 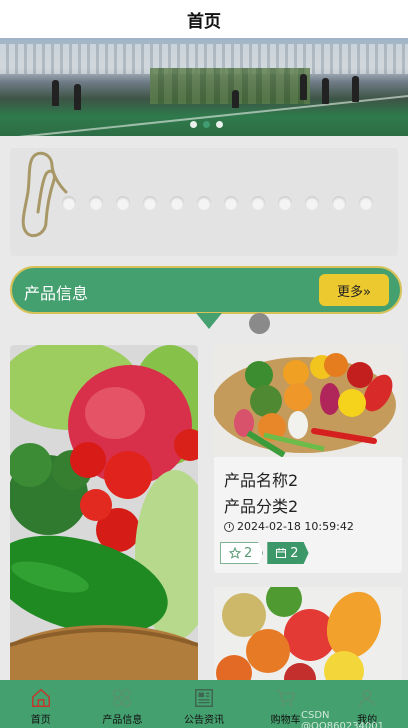 I want to click on product-image-vegetables-assorted, so click(x=308, y=401).